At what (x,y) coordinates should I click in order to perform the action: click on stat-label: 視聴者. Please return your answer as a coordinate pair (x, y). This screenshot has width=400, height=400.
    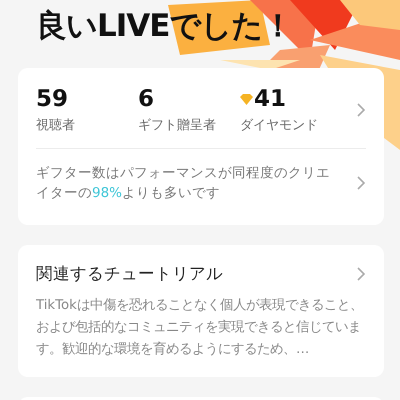
    Looking at the image, I should click on (56, 125).